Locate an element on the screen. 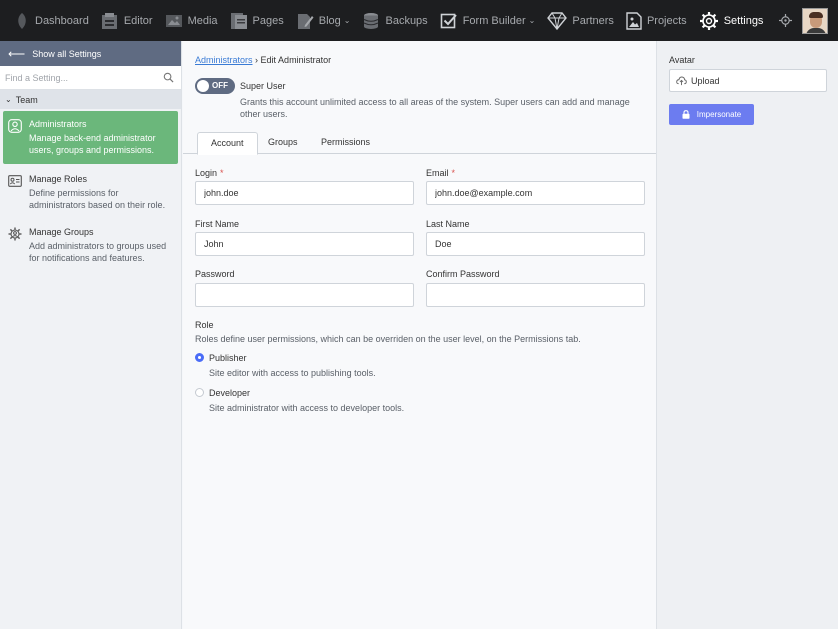  avatar-label: Avatar is located at coordinates (682, 60).